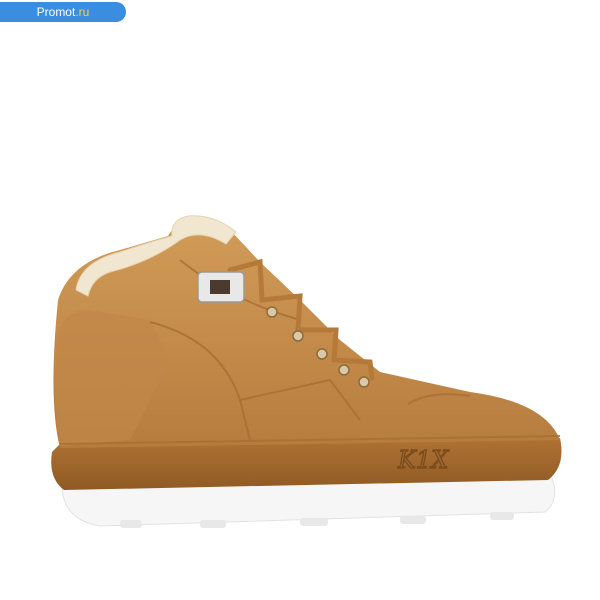  I want to click on brand-logo: K1X, so click(423, 459).